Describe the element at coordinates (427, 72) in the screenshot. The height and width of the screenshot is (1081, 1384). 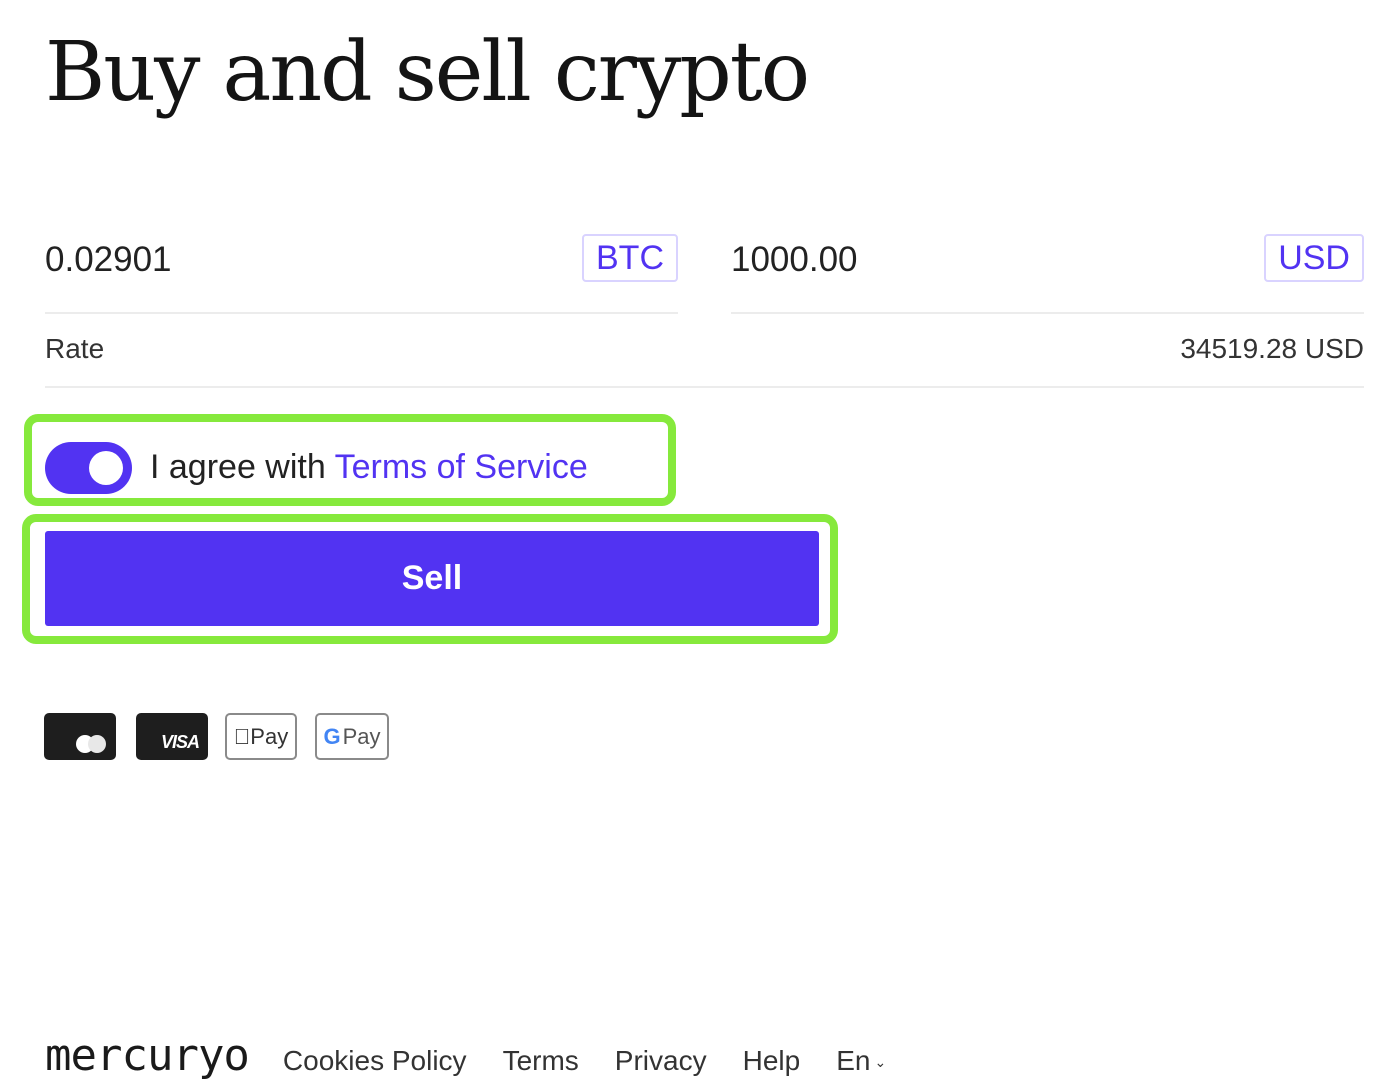
I see `page-title: Buy and sell crypto` at that location.